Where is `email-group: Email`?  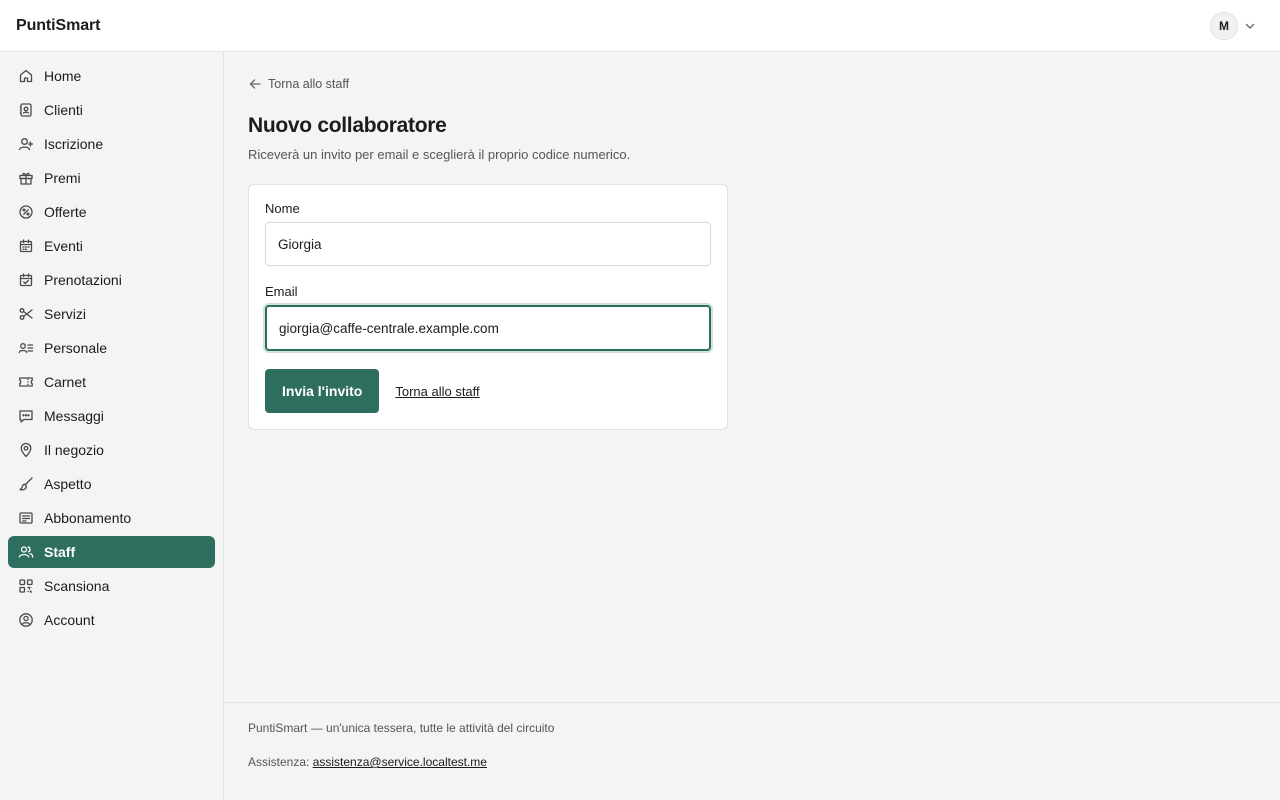 email-group: Email is located at coordinates (488, 317).